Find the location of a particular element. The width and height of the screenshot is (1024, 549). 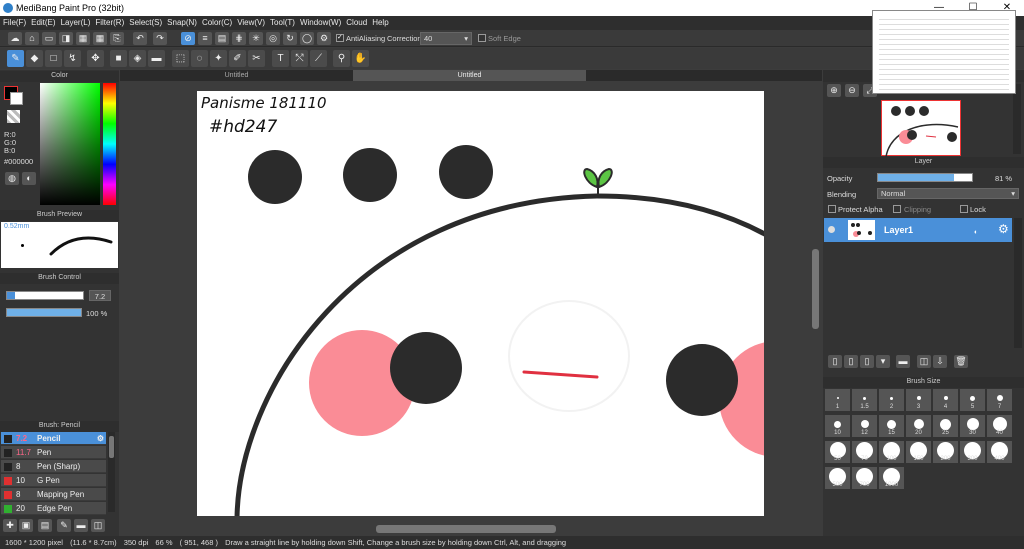

secondary-color-swatch is located at coordinates (16, 98).